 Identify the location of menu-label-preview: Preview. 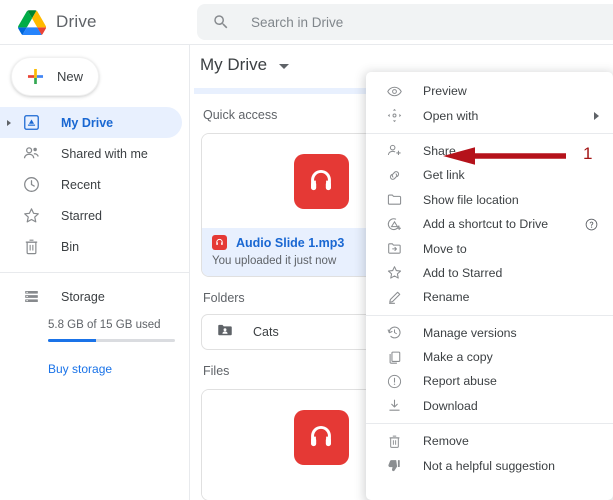
(445, 91).